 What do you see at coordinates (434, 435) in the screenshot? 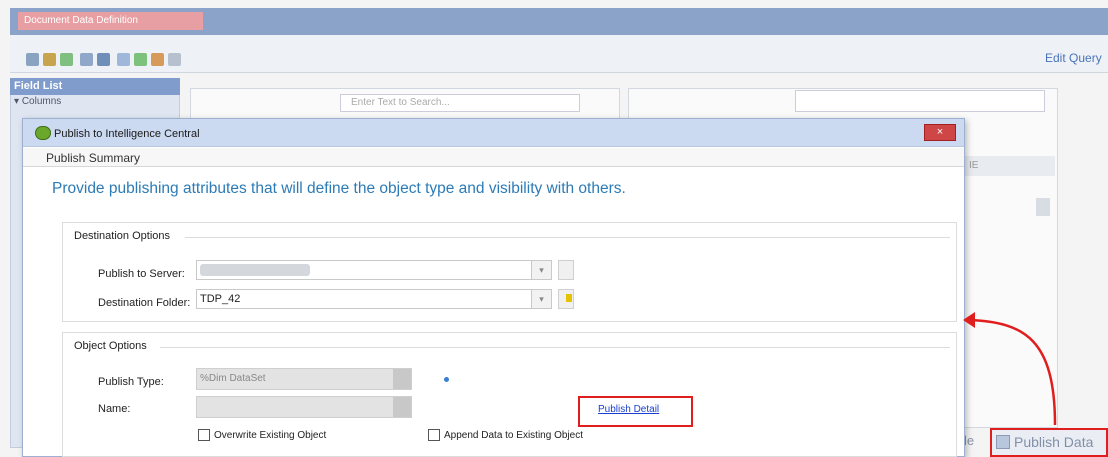
I see `append-checkbox` at bounding box center [434, 435].